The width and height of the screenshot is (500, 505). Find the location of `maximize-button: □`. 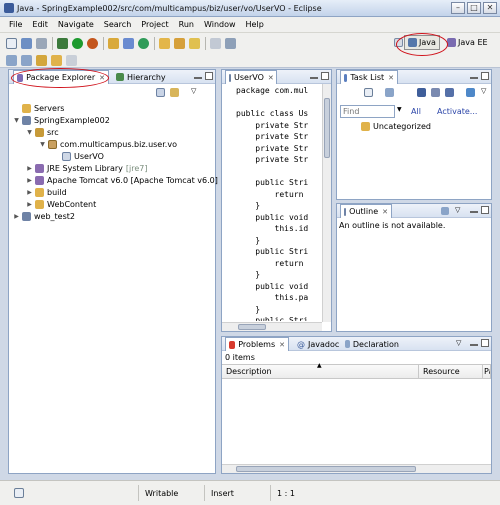

maximize-button: □ is located at coordinates (474, 8).